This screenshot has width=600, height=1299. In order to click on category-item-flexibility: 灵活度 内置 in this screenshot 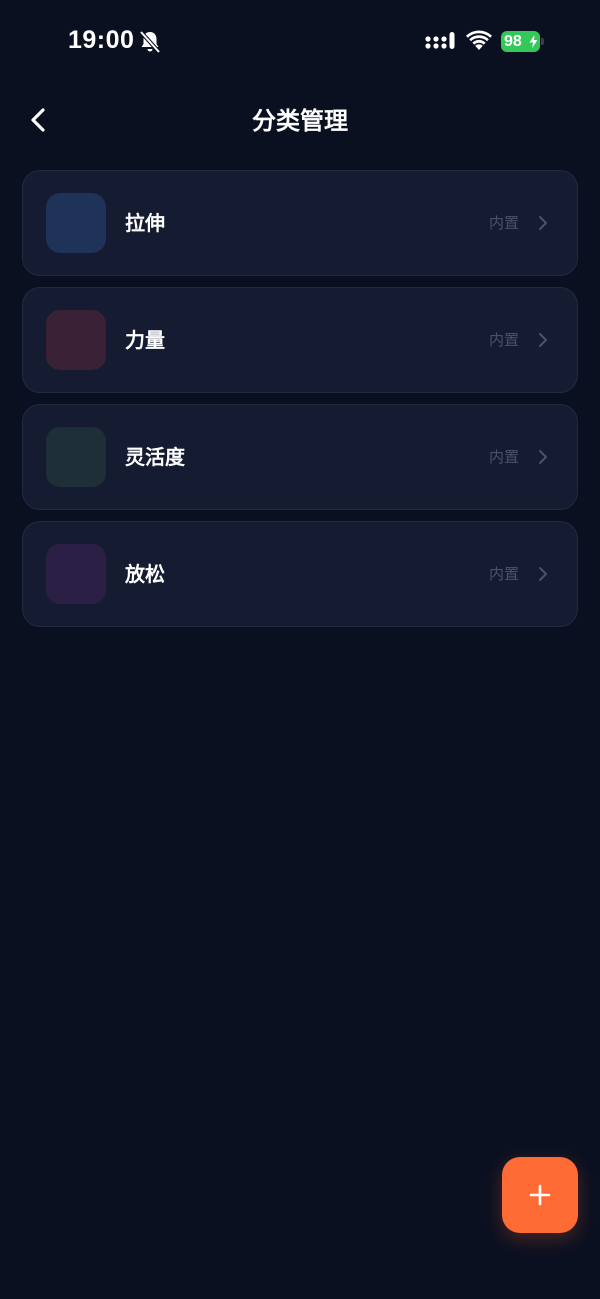, I will do `click(300, 457)`.